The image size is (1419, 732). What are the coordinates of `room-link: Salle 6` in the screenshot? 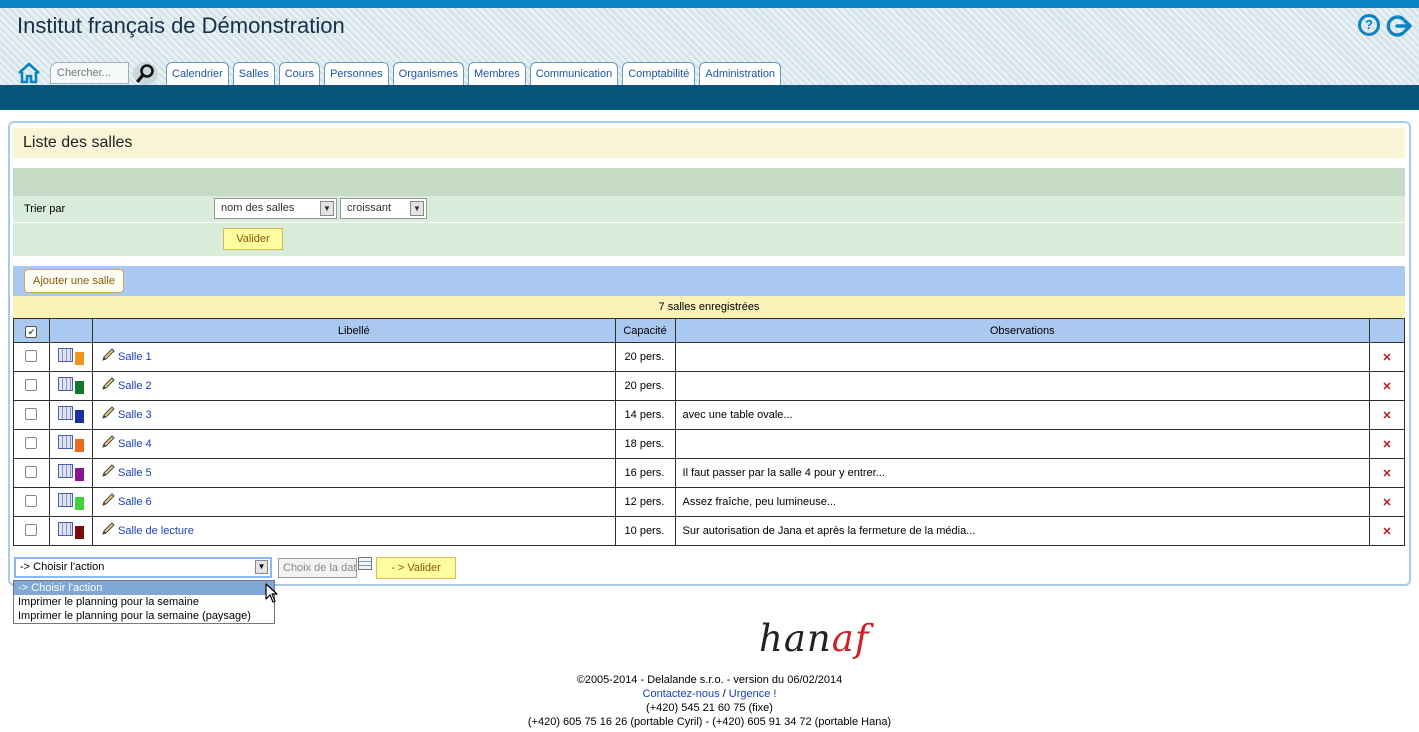 It's located at (135, 502).